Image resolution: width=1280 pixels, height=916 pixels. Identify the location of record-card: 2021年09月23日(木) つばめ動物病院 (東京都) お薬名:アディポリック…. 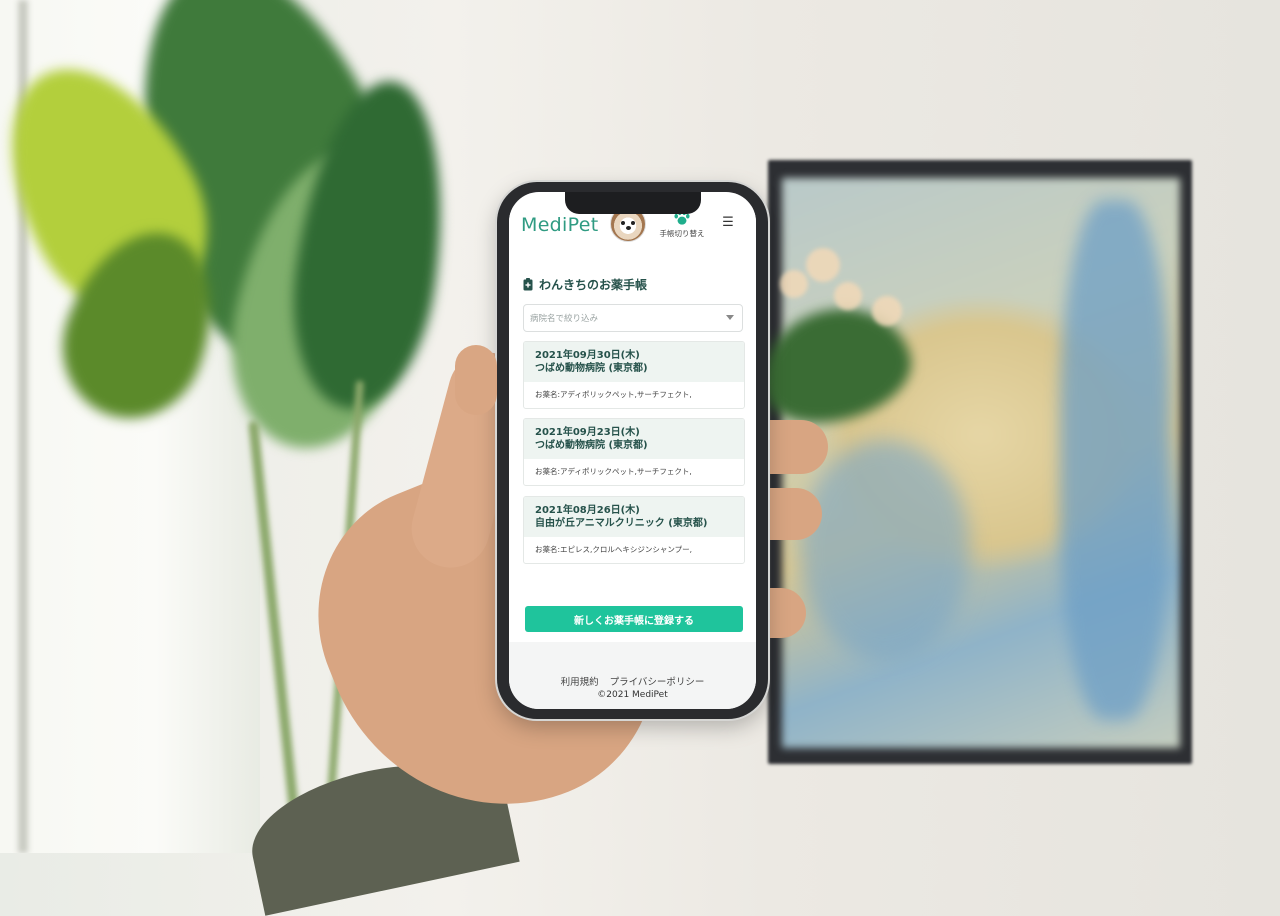
(634, 452).